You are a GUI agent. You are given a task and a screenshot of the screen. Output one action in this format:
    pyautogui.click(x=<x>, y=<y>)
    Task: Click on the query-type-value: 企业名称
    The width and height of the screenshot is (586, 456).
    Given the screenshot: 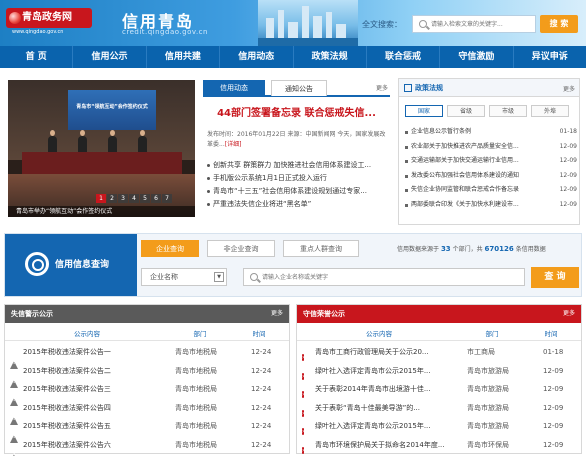 What is the action you would take?
    pyautogui.click(x=164, y=277)
    